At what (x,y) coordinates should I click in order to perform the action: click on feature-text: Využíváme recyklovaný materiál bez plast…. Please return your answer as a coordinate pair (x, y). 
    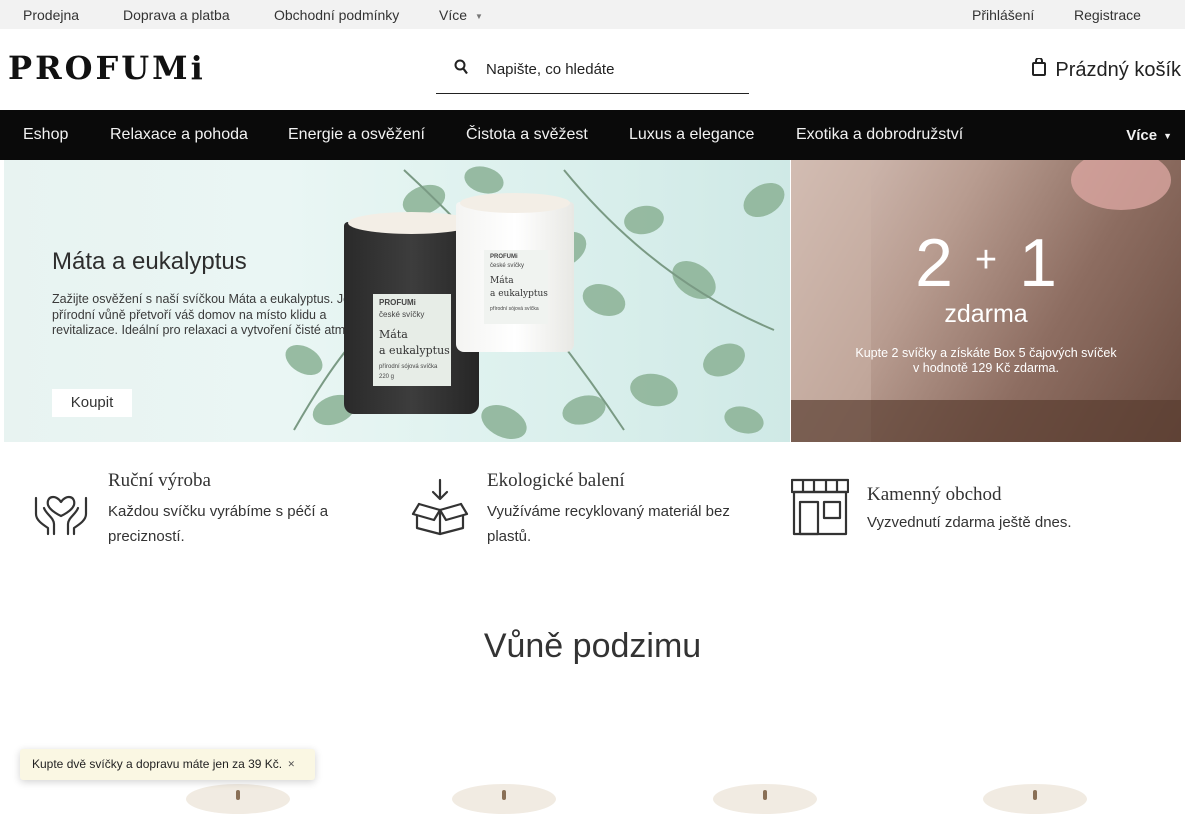
    Looking at the image, I should click on (608, 524).